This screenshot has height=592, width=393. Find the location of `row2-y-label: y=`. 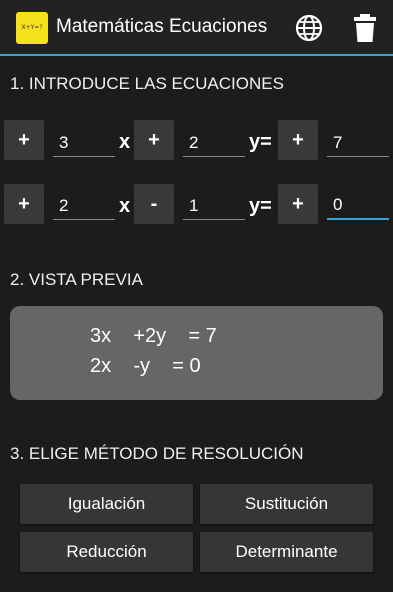

row2-y-label: y= is located at coordinates (260, 206).